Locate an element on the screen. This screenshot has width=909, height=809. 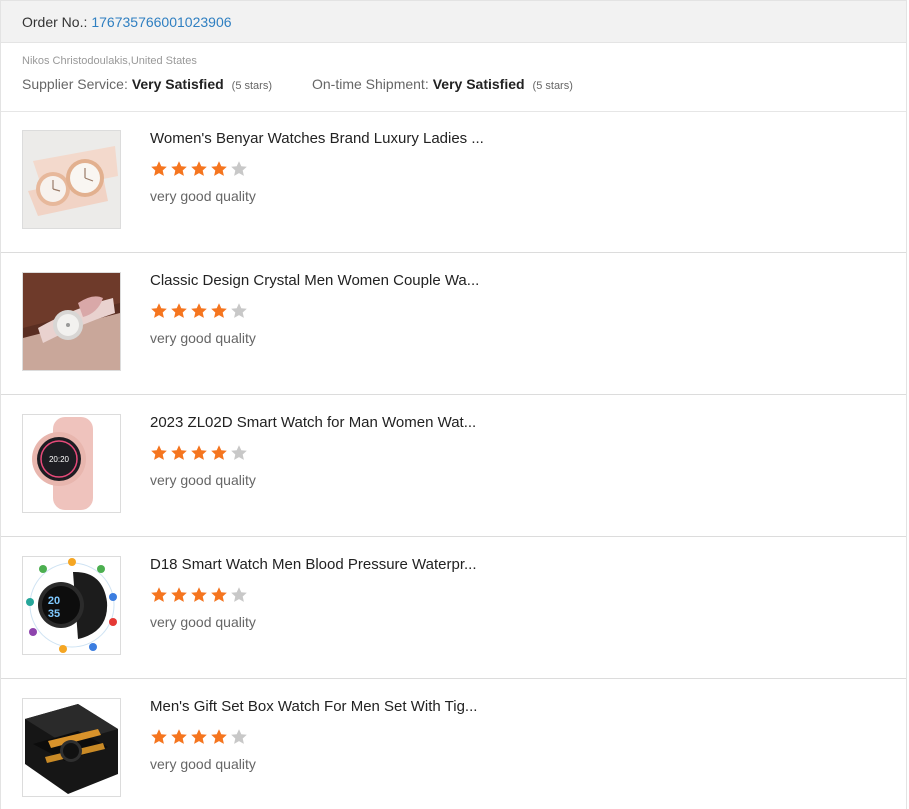
black-smart-watch-image: 20 35 is located at coordinates (71, 605).